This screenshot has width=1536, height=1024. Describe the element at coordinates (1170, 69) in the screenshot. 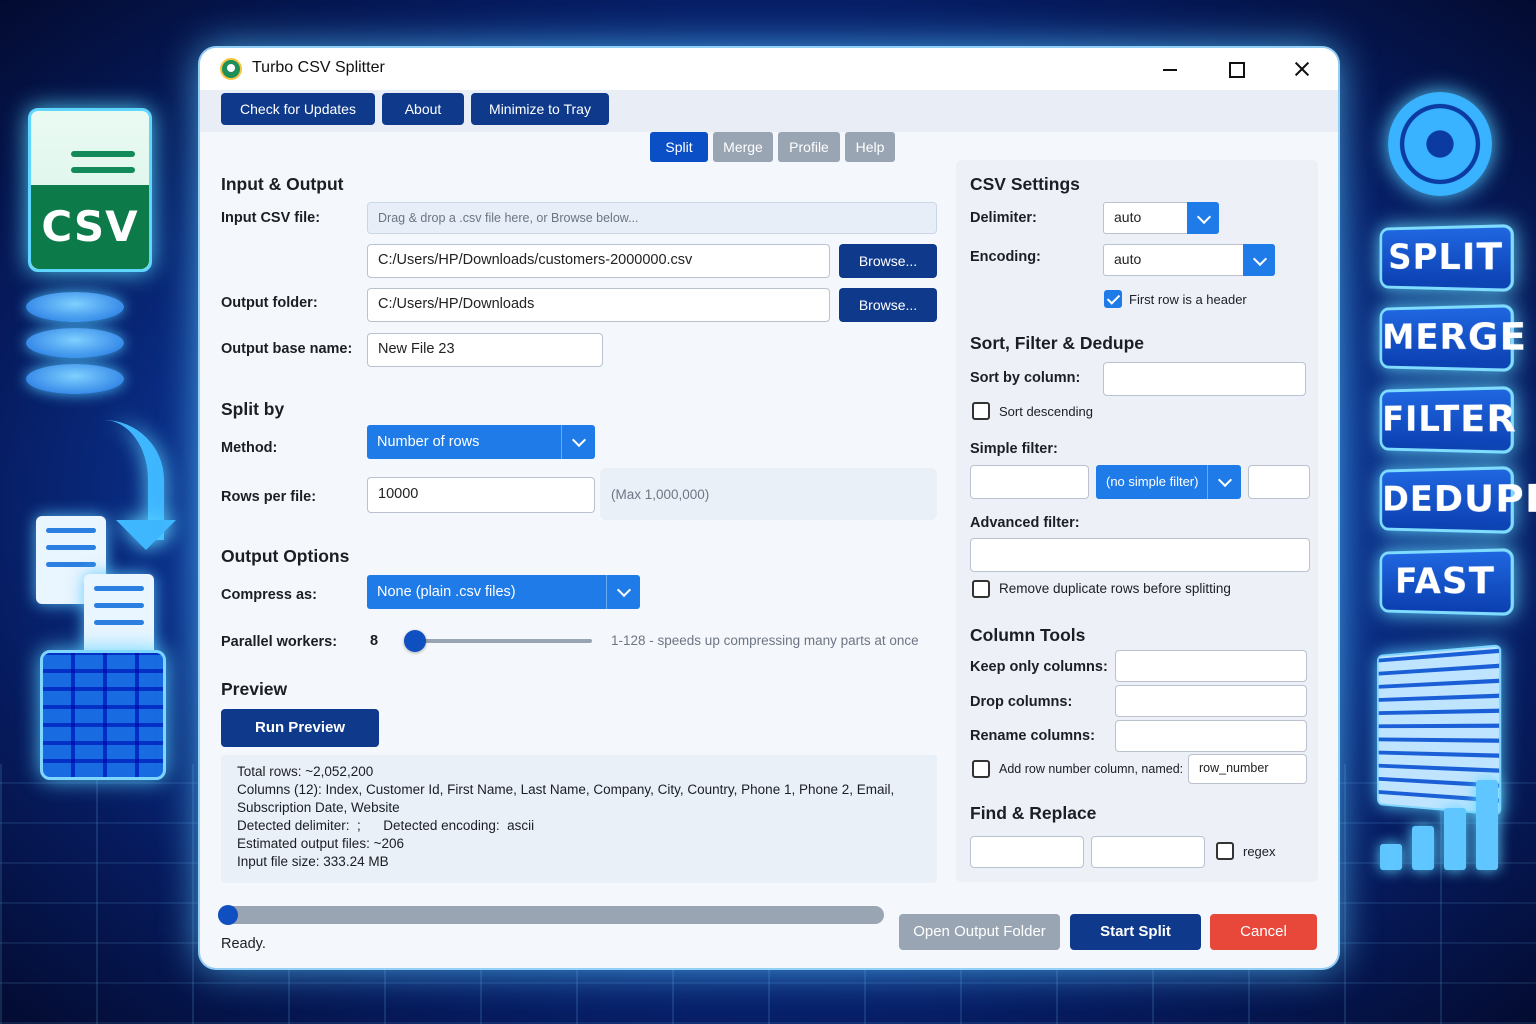

I see `minimize-icon` at that location.